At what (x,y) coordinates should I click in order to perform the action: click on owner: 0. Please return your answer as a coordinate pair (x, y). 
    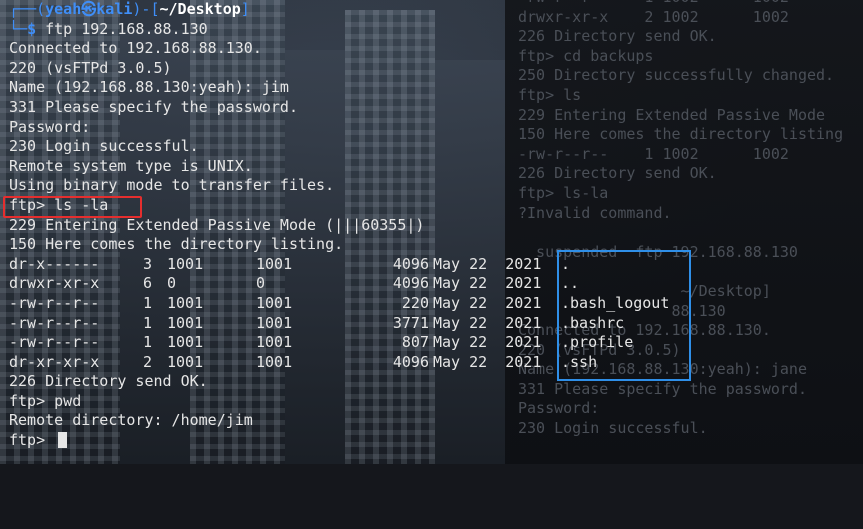
    Looking at the image, I should click on (172, 283).